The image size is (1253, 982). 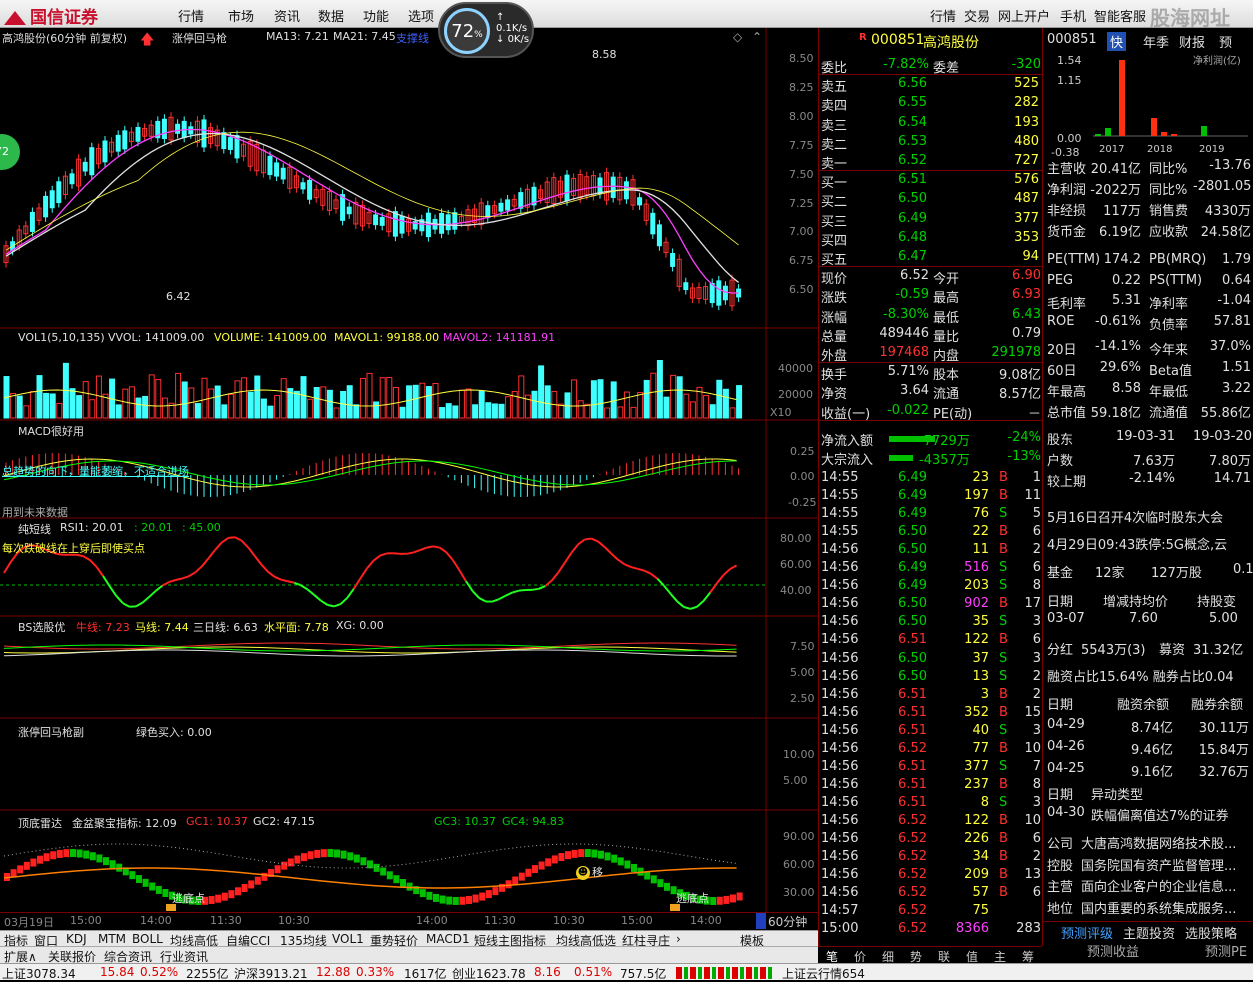 I want to click on tick-row: 14:566.5257B6, so click(x=930, y=893).